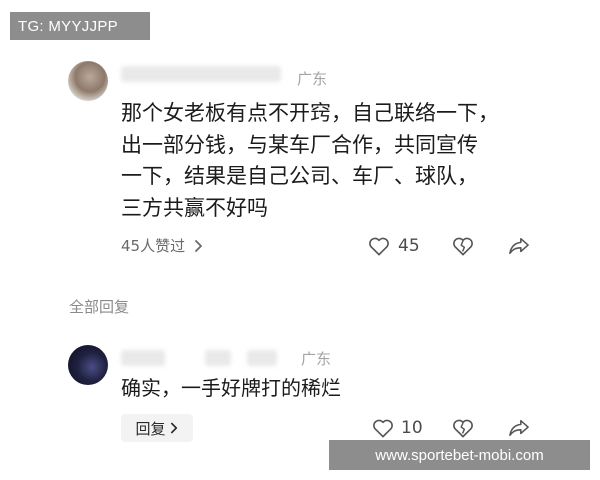 The width and height of the screenshot is (600, 480). I want to click on watermark-bottom: www.sportebet-mobi.com, so click(459, 455).